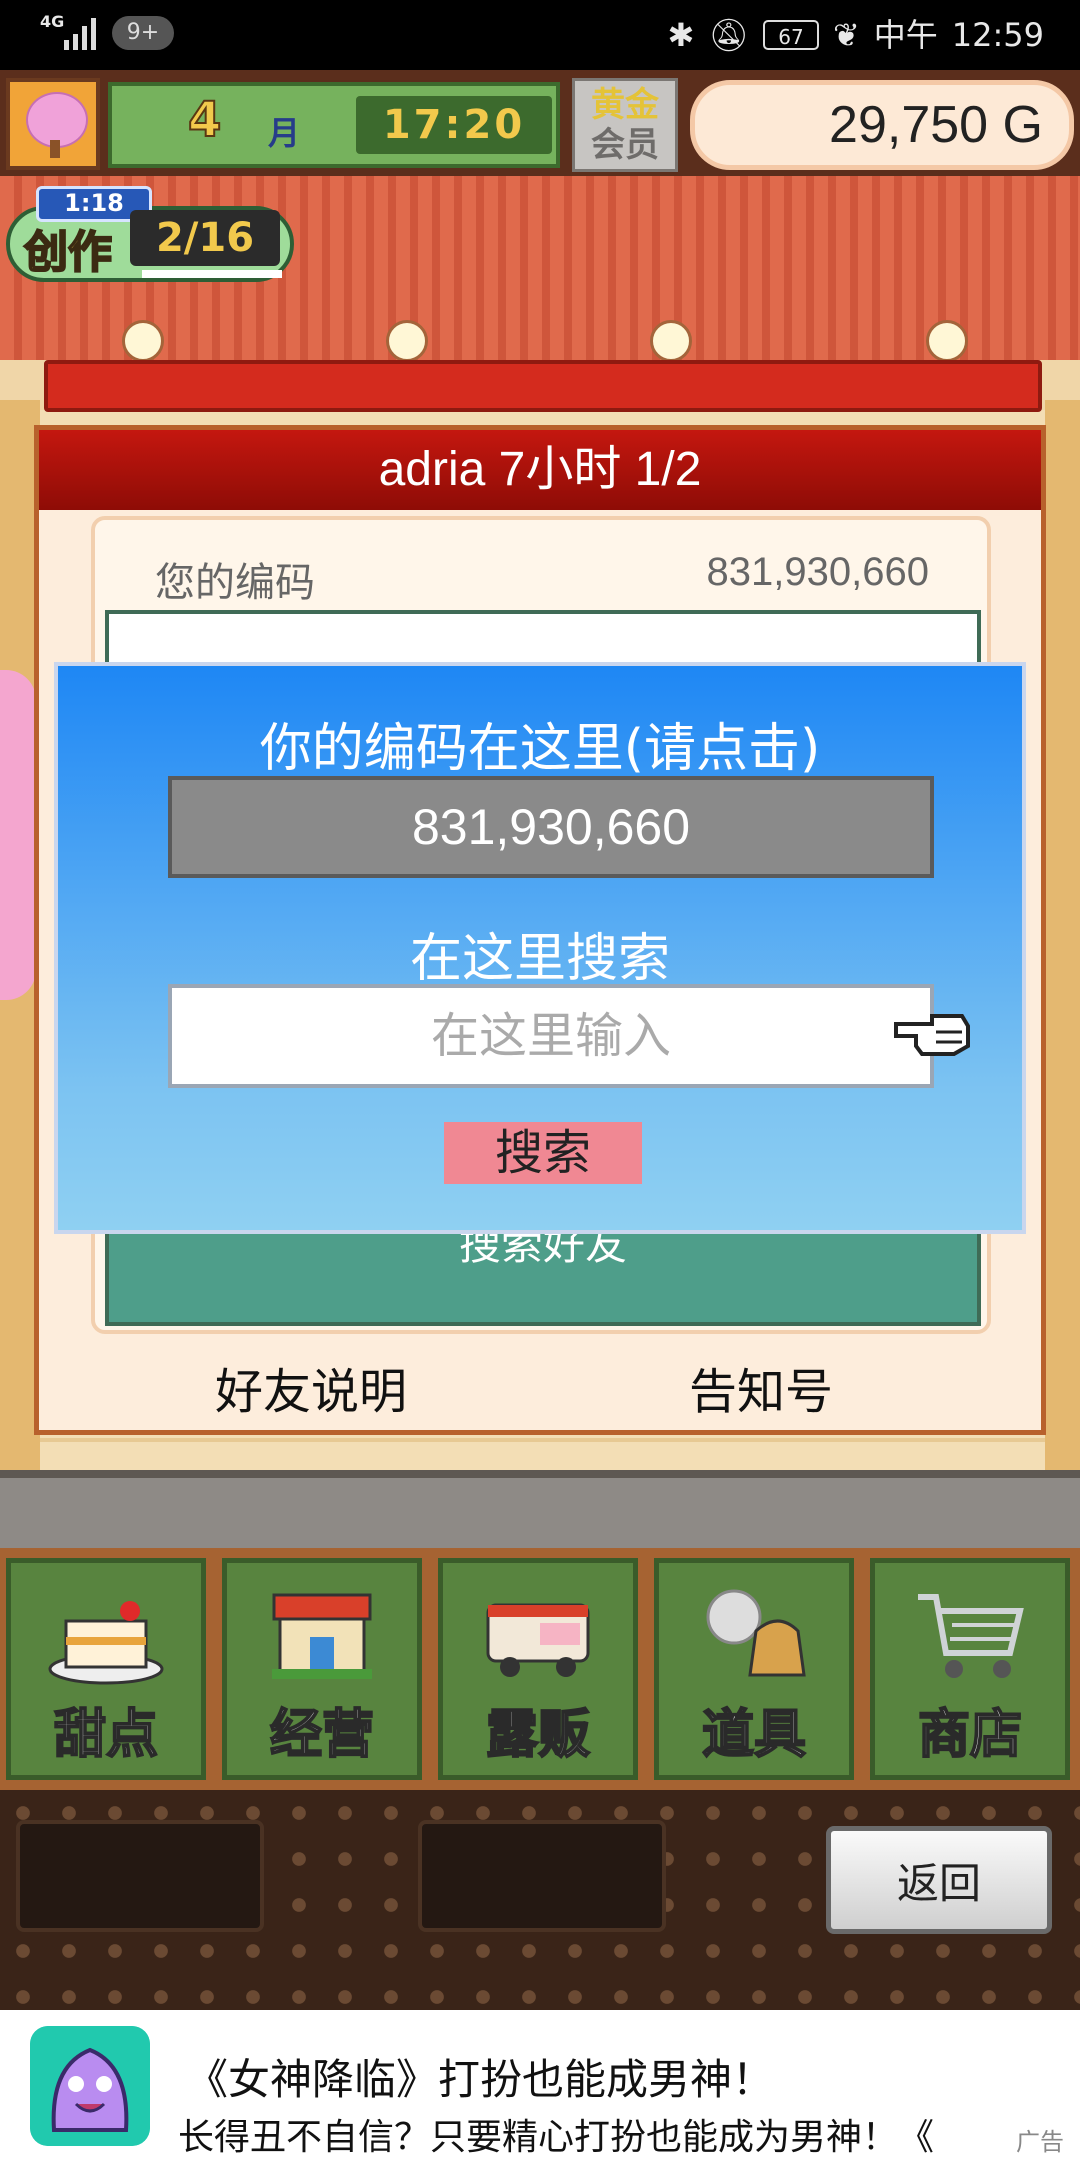  Describe the element at coordinates (932, 1035) in the screenshot. I see `pointing-hand-icon` at that location.